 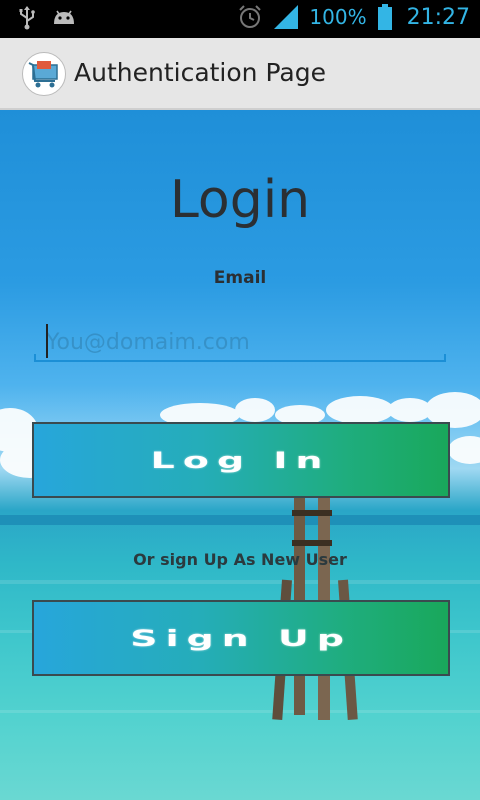 I want to click on usb-icon, so click(x=27, y=18).